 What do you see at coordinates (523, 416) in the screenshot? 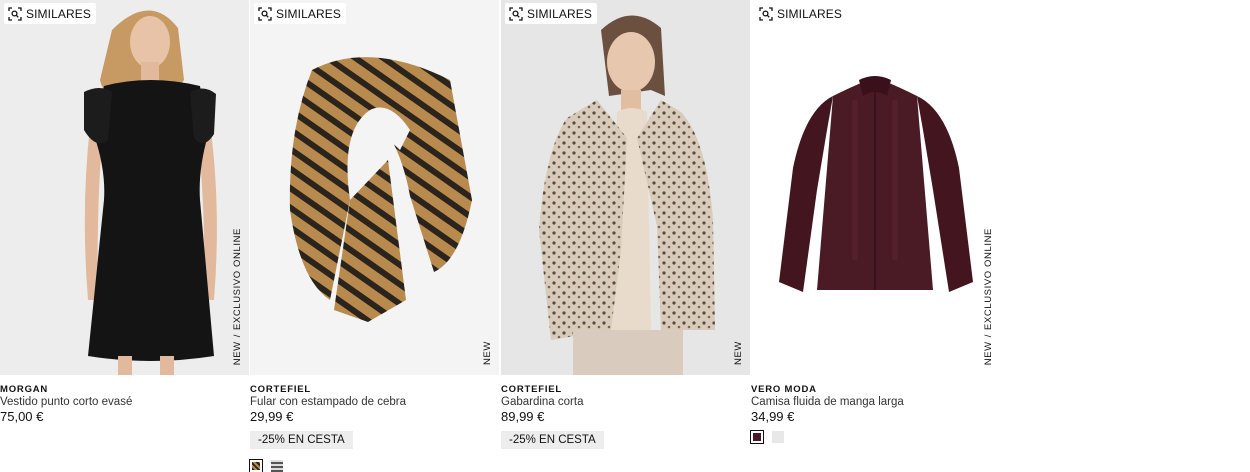
I see `product-price: 89,99 €` at bounding box center [523, 416].